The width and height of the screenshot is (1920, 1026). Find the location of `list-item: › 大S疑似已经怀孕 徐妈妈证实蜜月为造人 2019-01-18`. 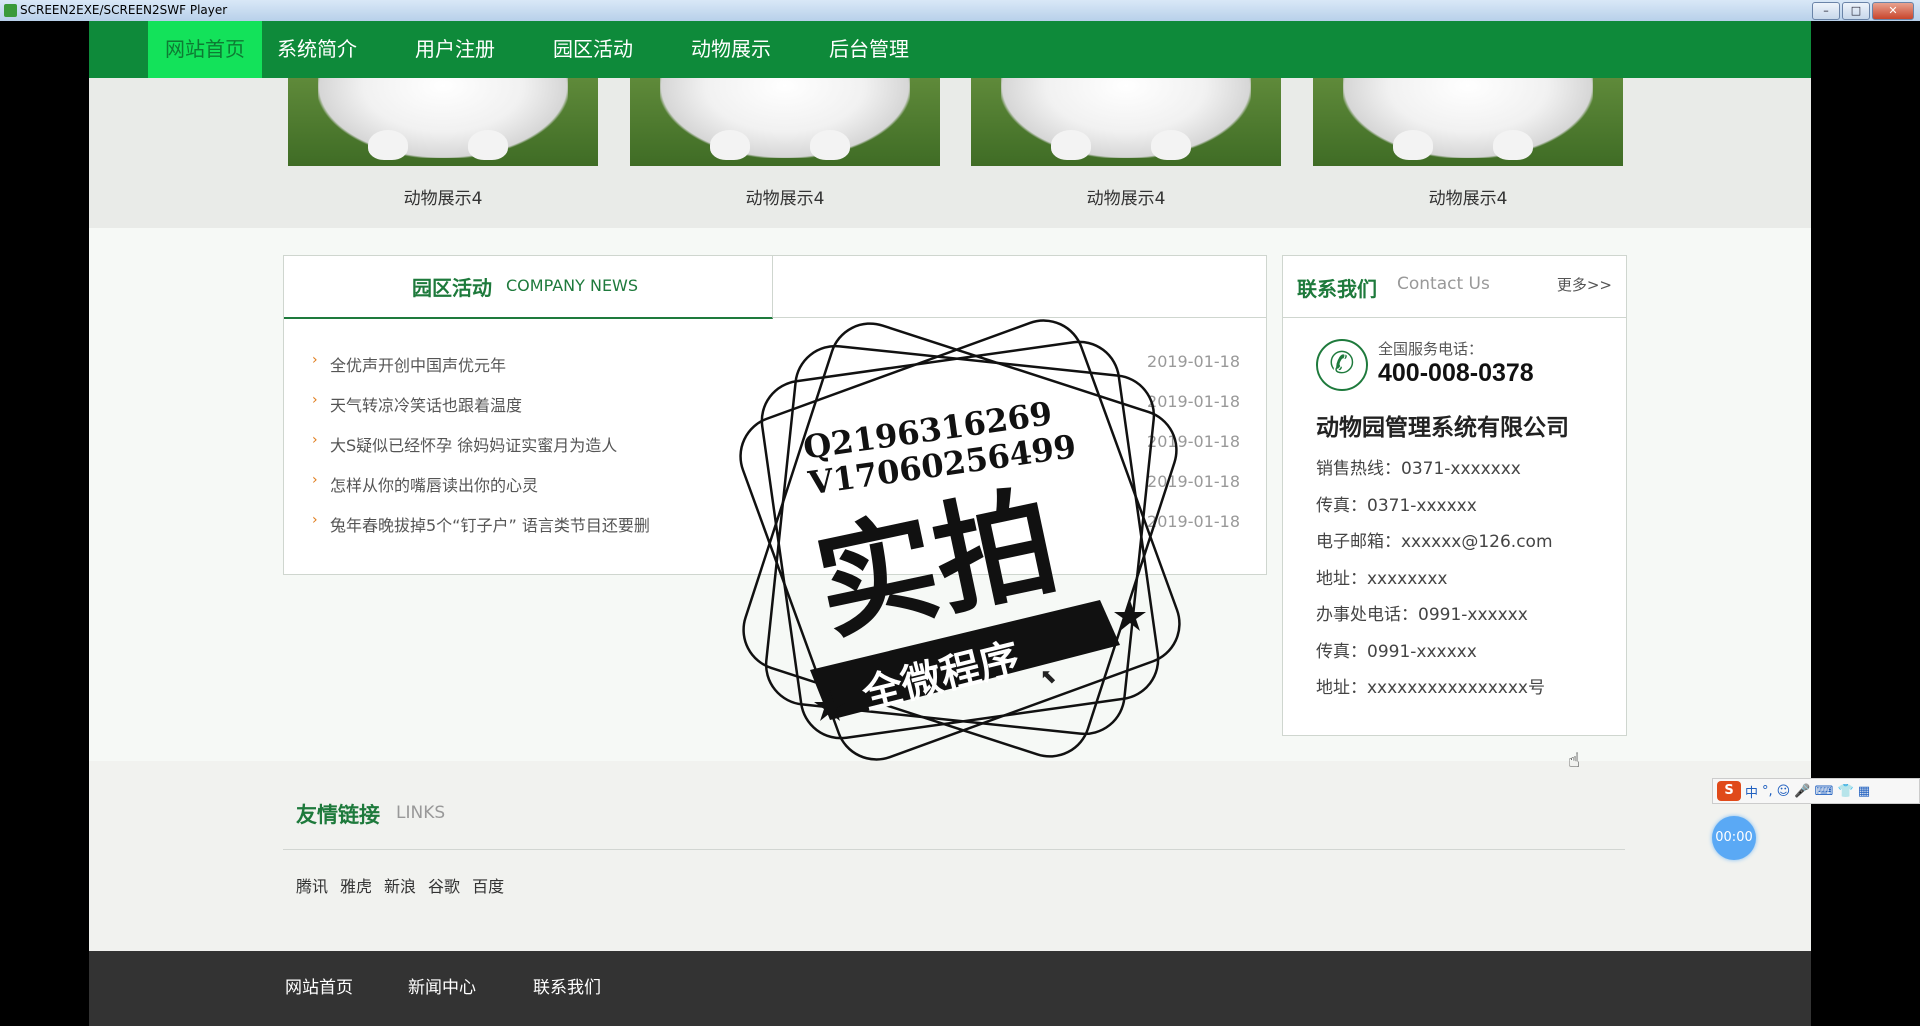

list-item: › 大S疑似已经怀孕 徐妈妈证实蜜月为造人 2019-01-18 is located at coordinates (776, 452).